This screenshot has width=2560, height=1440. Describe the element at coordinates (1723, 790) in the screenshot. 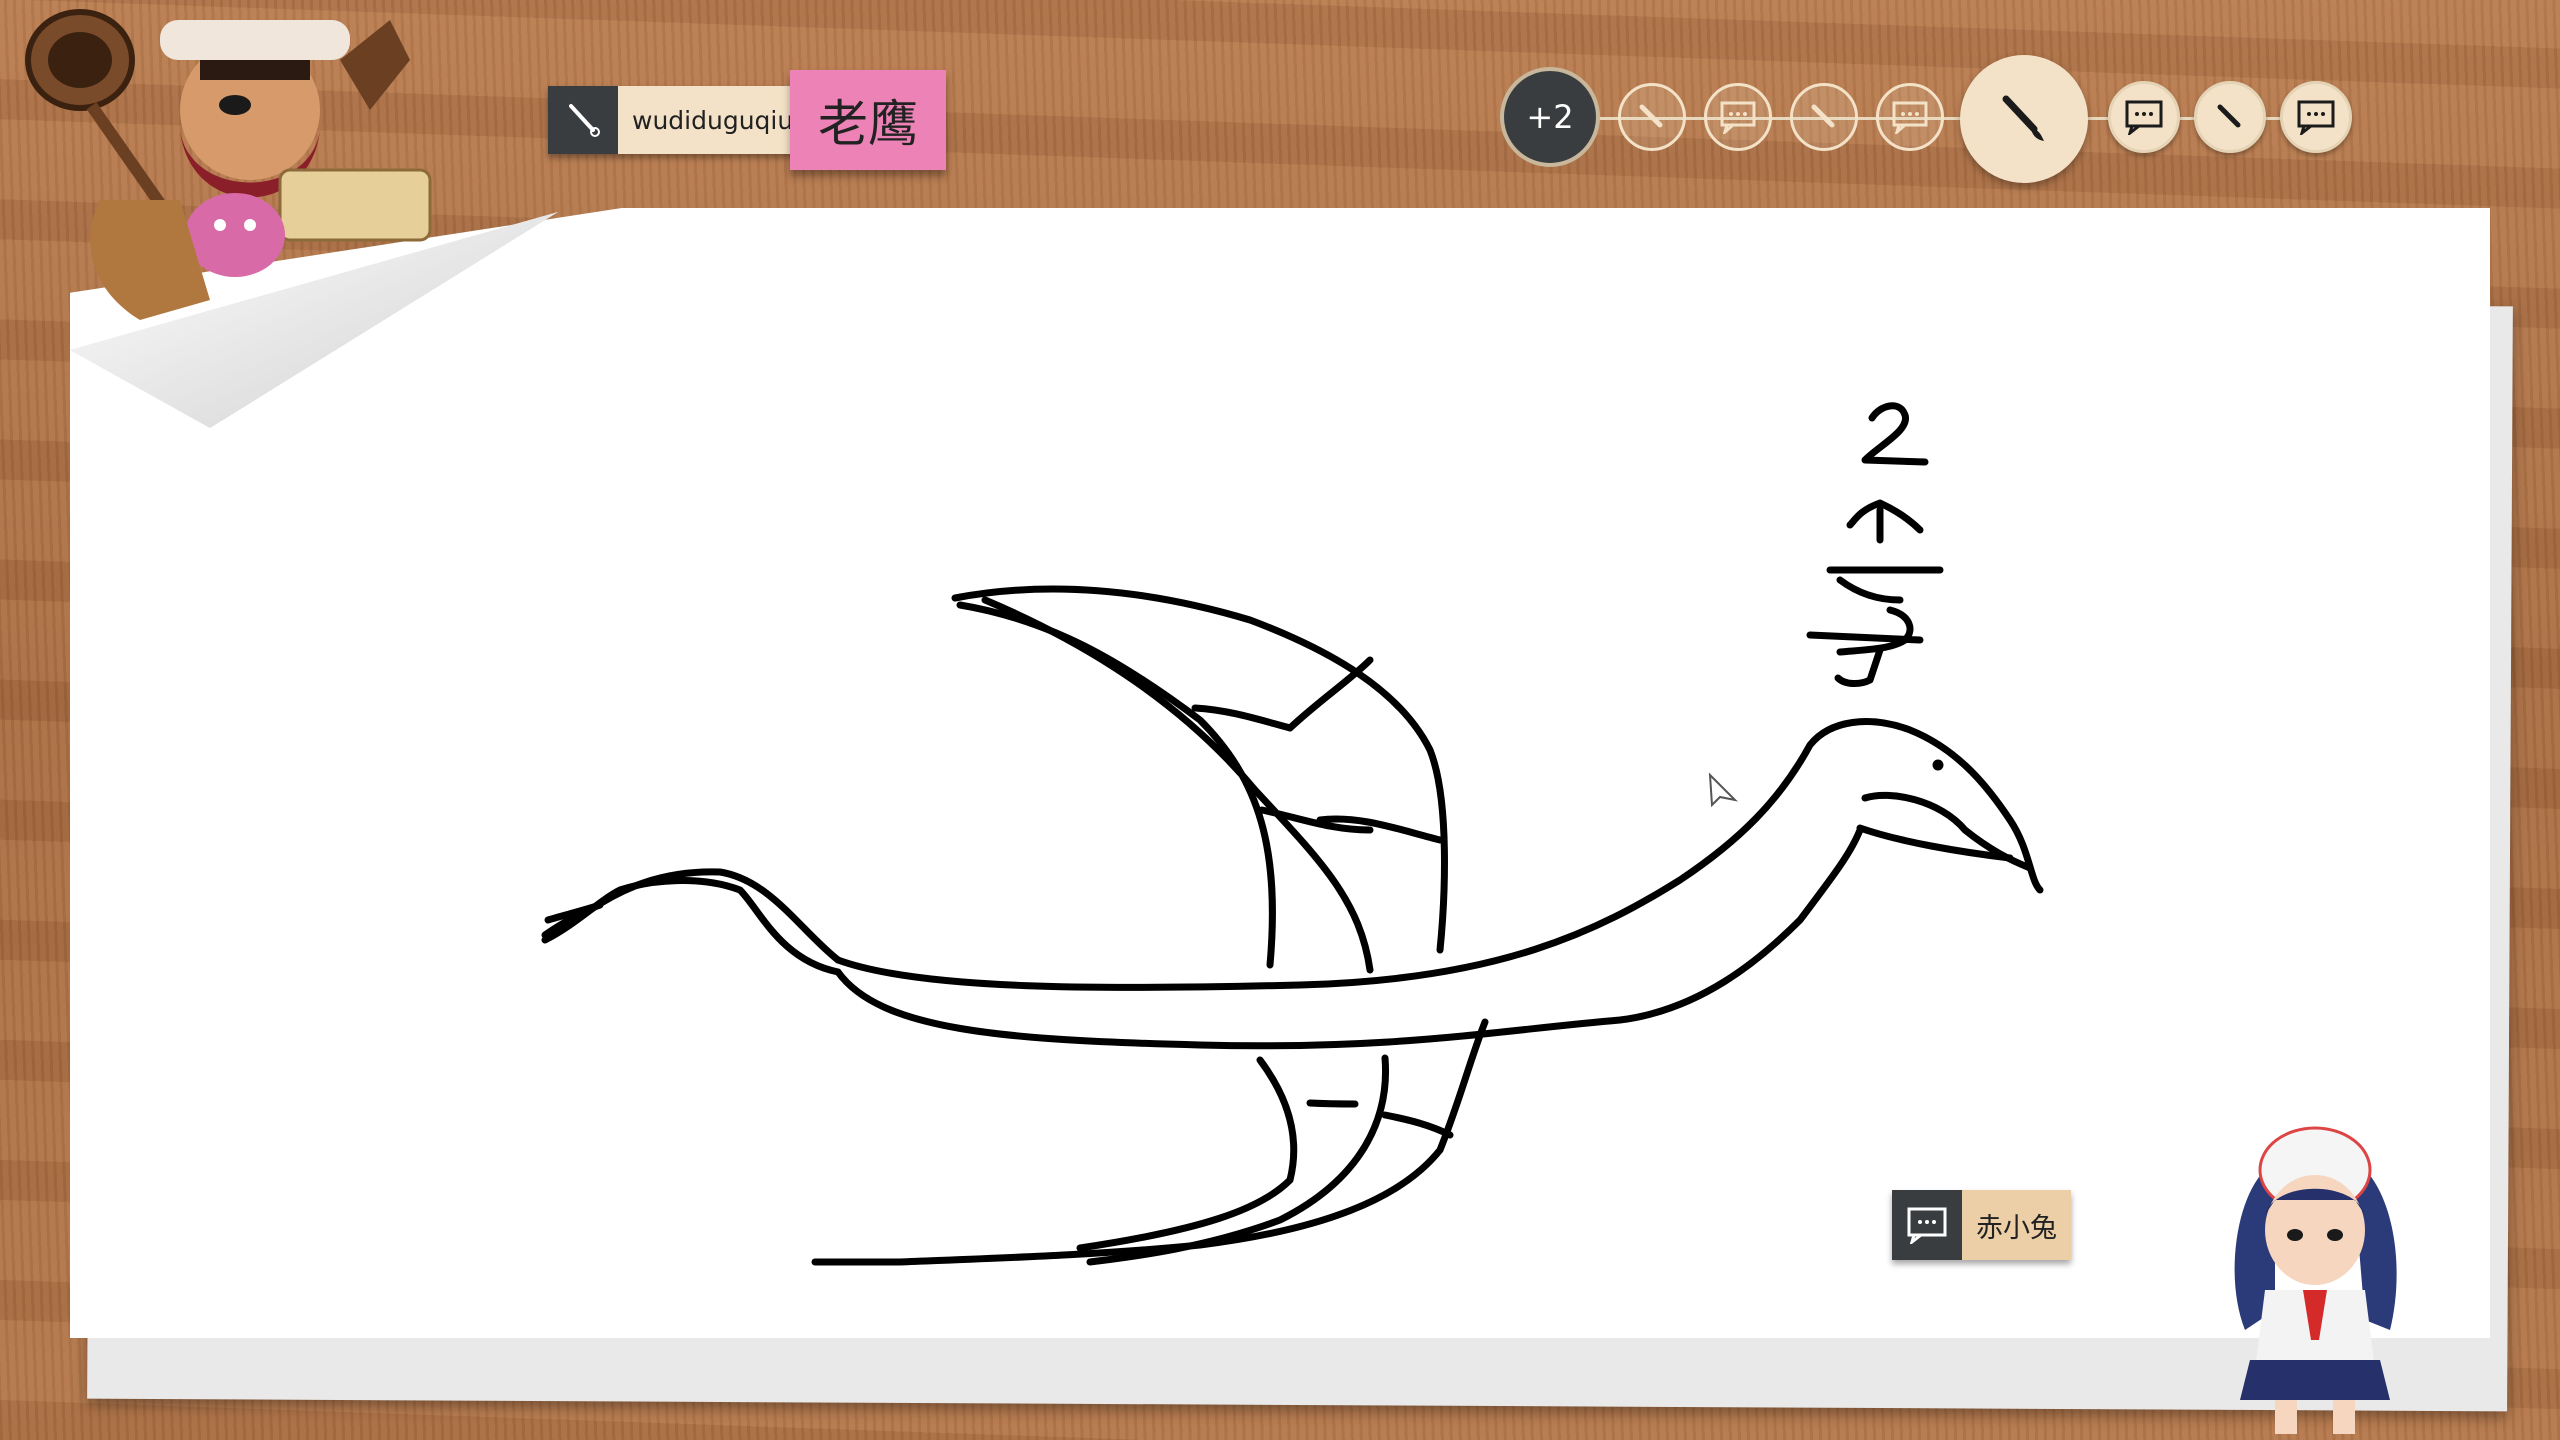

I see `cursor-icon` at that location.